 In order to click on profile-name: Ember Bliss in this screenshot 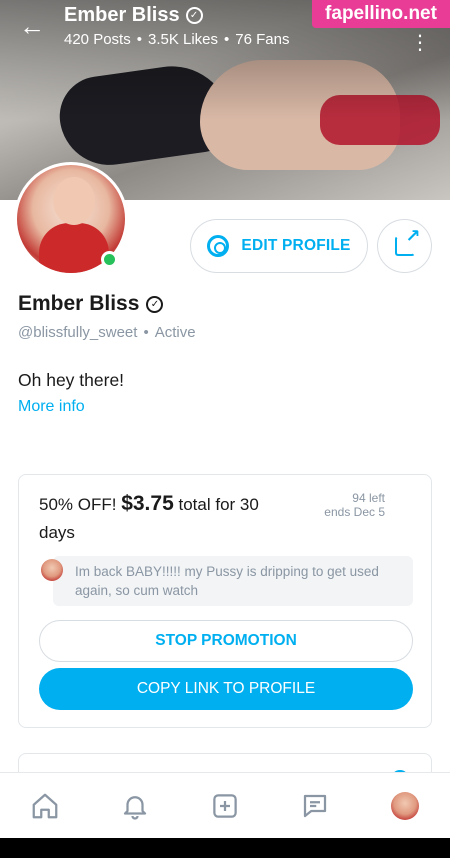, I will do `click(79, 303)`.